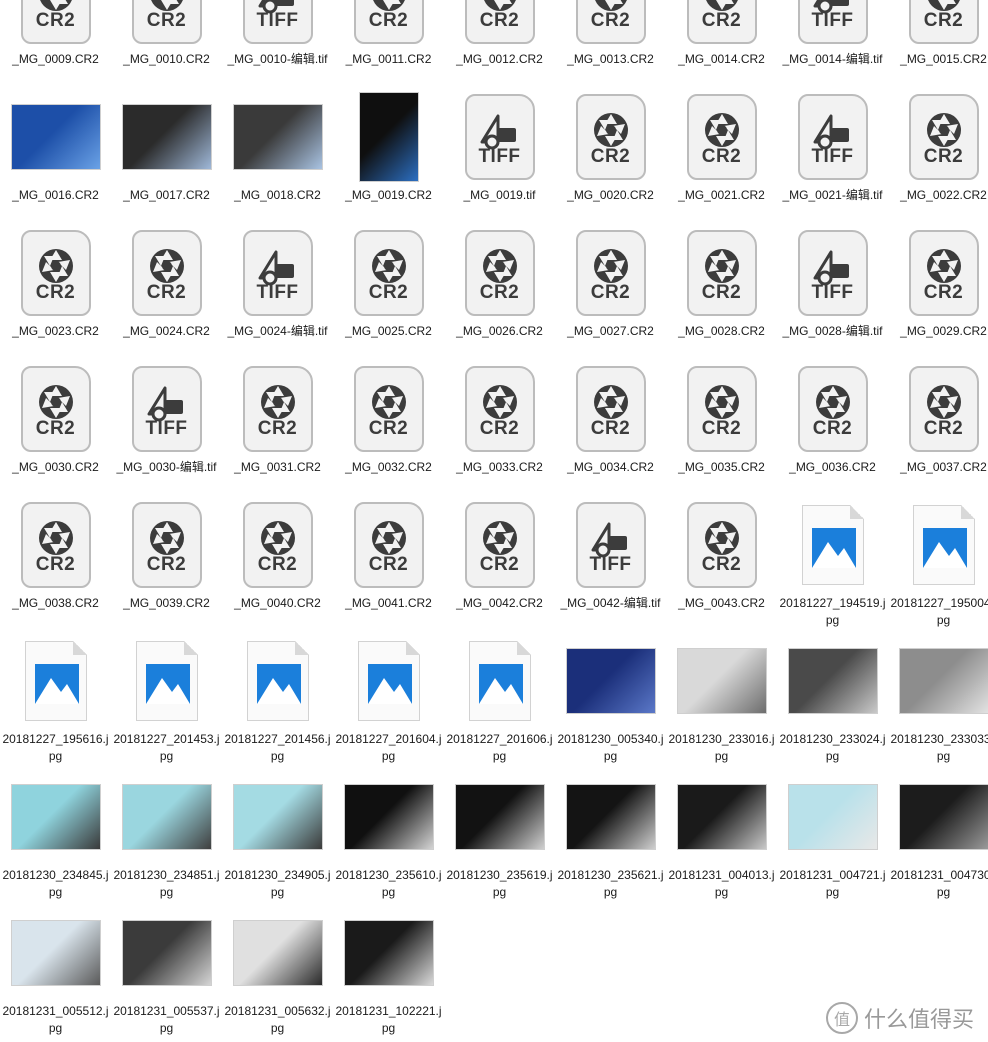  I want to click on file-item: CR2 _MG_0013.CR2, so click(610, 43).